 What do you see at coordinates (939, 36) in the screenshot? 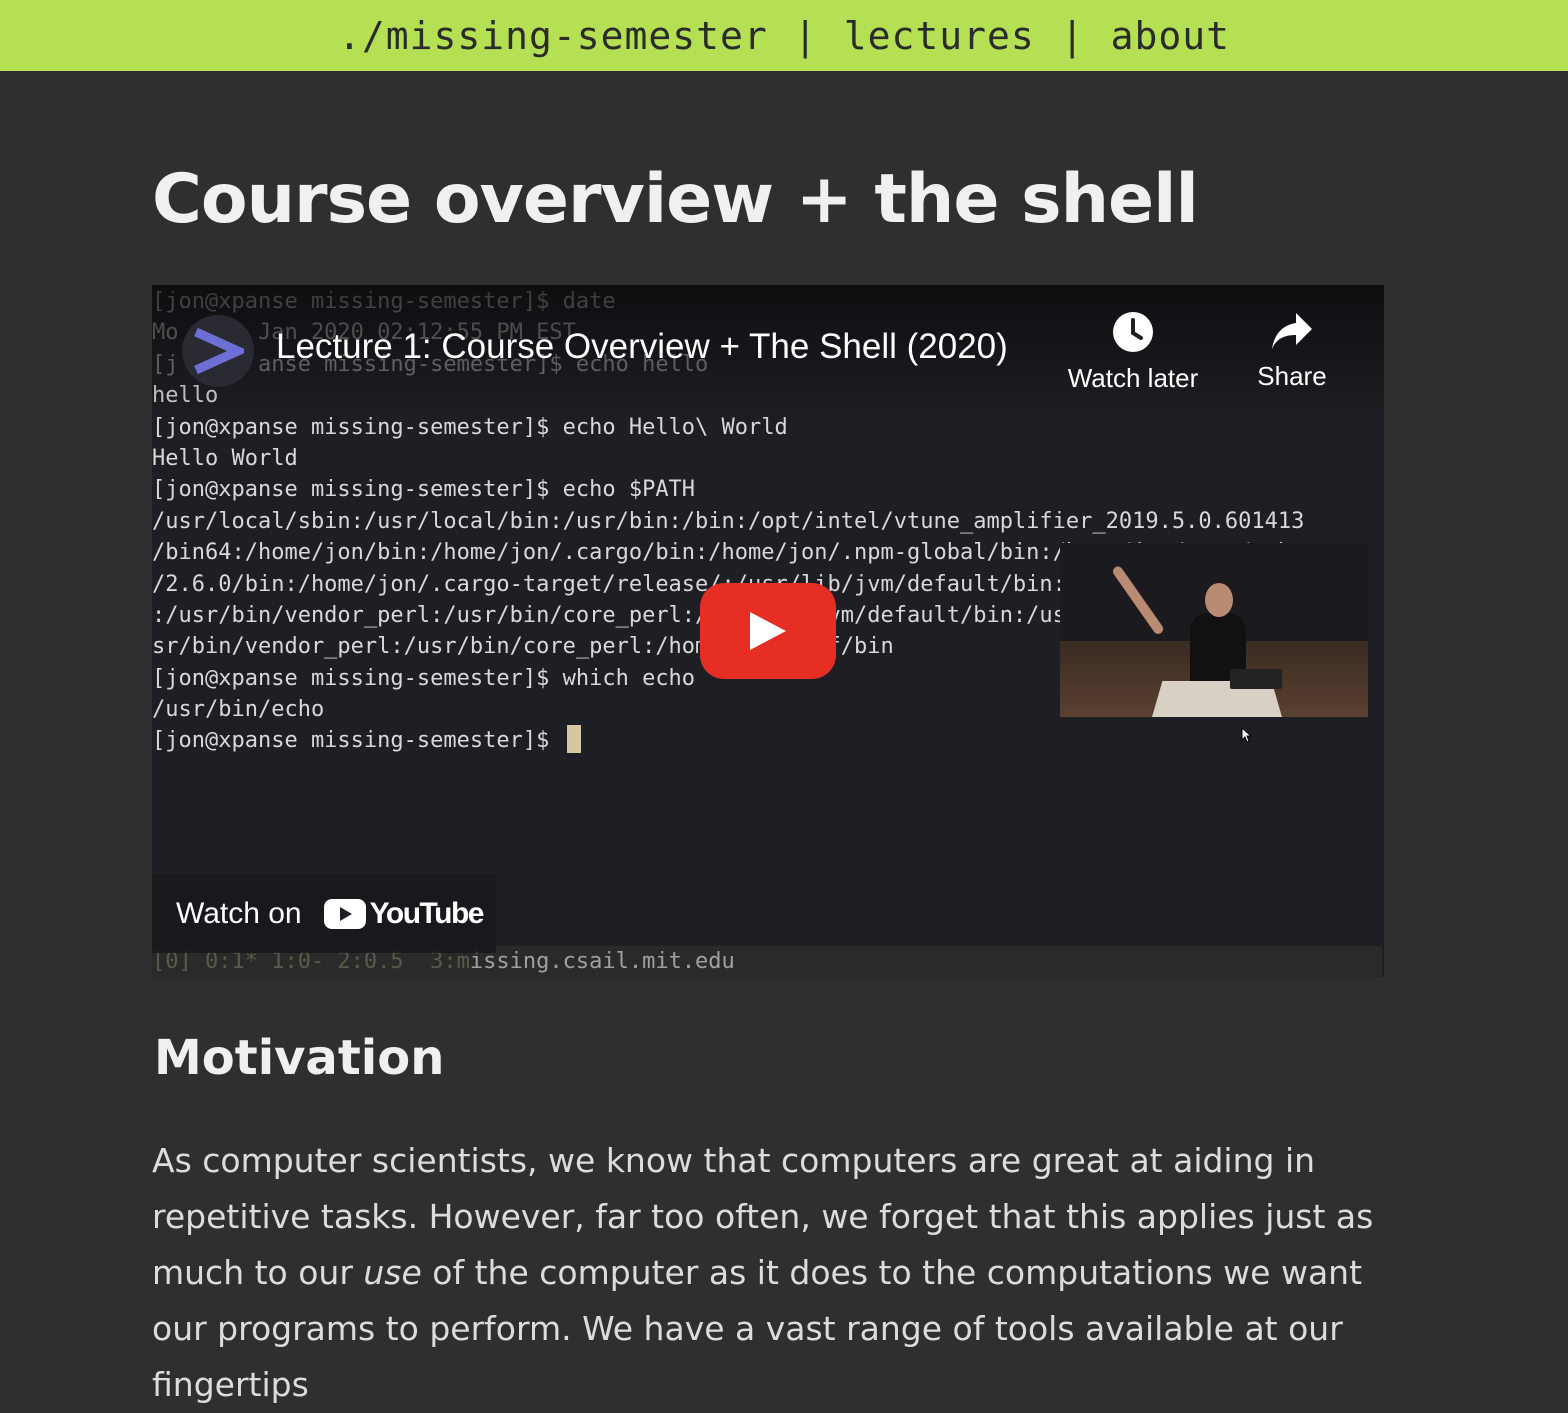
I see `lectures-link: lectures` at bounding box center [939, 36].